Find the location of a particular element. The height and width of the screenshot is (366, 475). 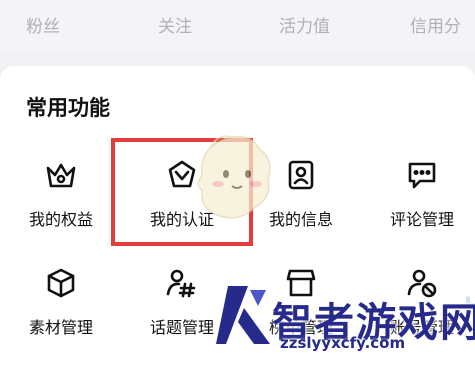

watermark-url: zzslyyxcfy.com is located at coordinates (343, 343).